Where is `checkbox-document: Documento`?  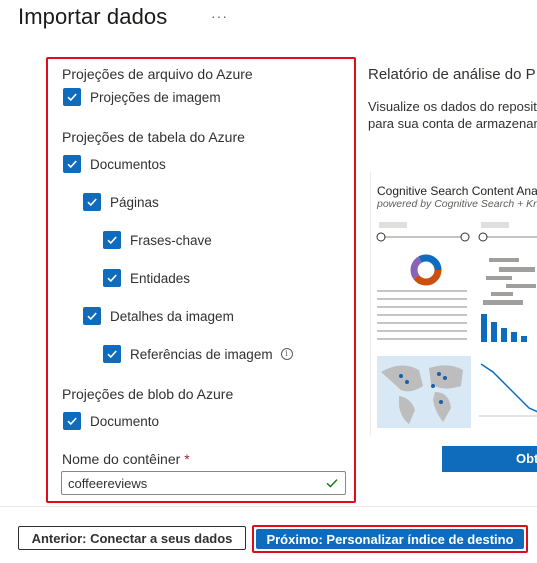 checkbox-document: Documento is located at coordinates (111, 421).